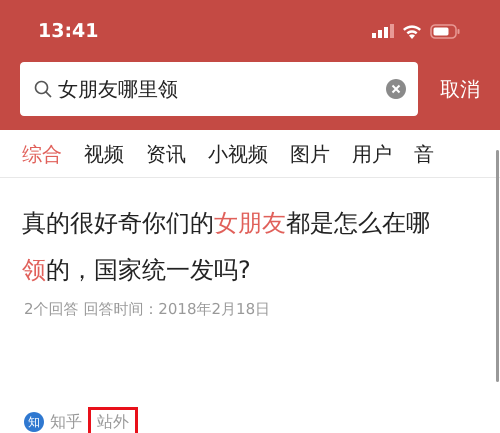 Image resolution: width=500 pixels, height=433 pixels. I want to click on status-time: 13:41, so click(68, 31).